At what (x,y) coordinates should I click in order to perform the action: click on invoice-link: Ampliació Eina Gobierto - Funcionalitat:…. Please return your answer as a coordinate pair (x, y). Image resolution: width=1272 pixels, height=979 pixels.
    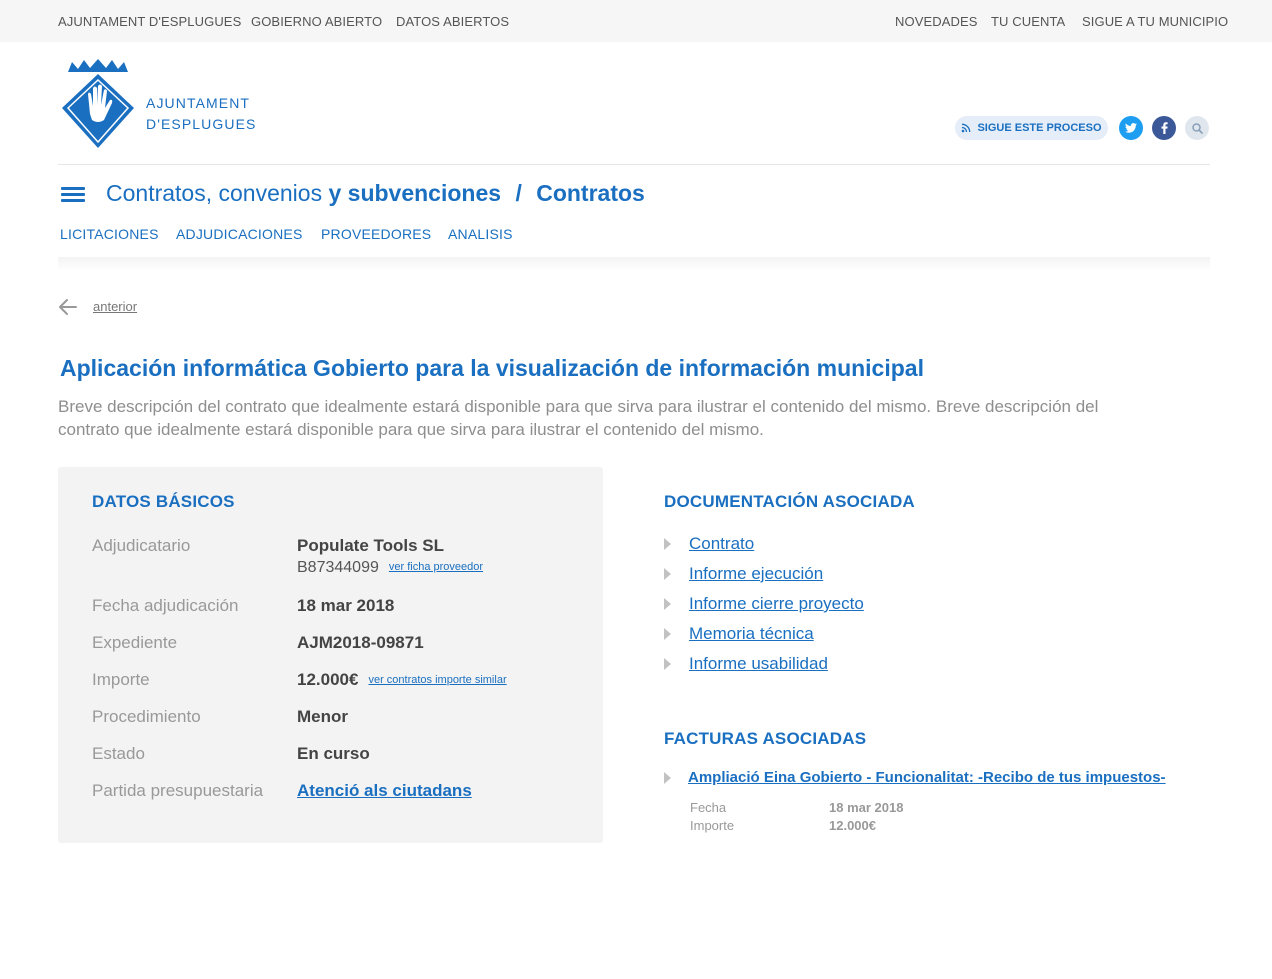
    Looking at the image, I should click on (927, 777).